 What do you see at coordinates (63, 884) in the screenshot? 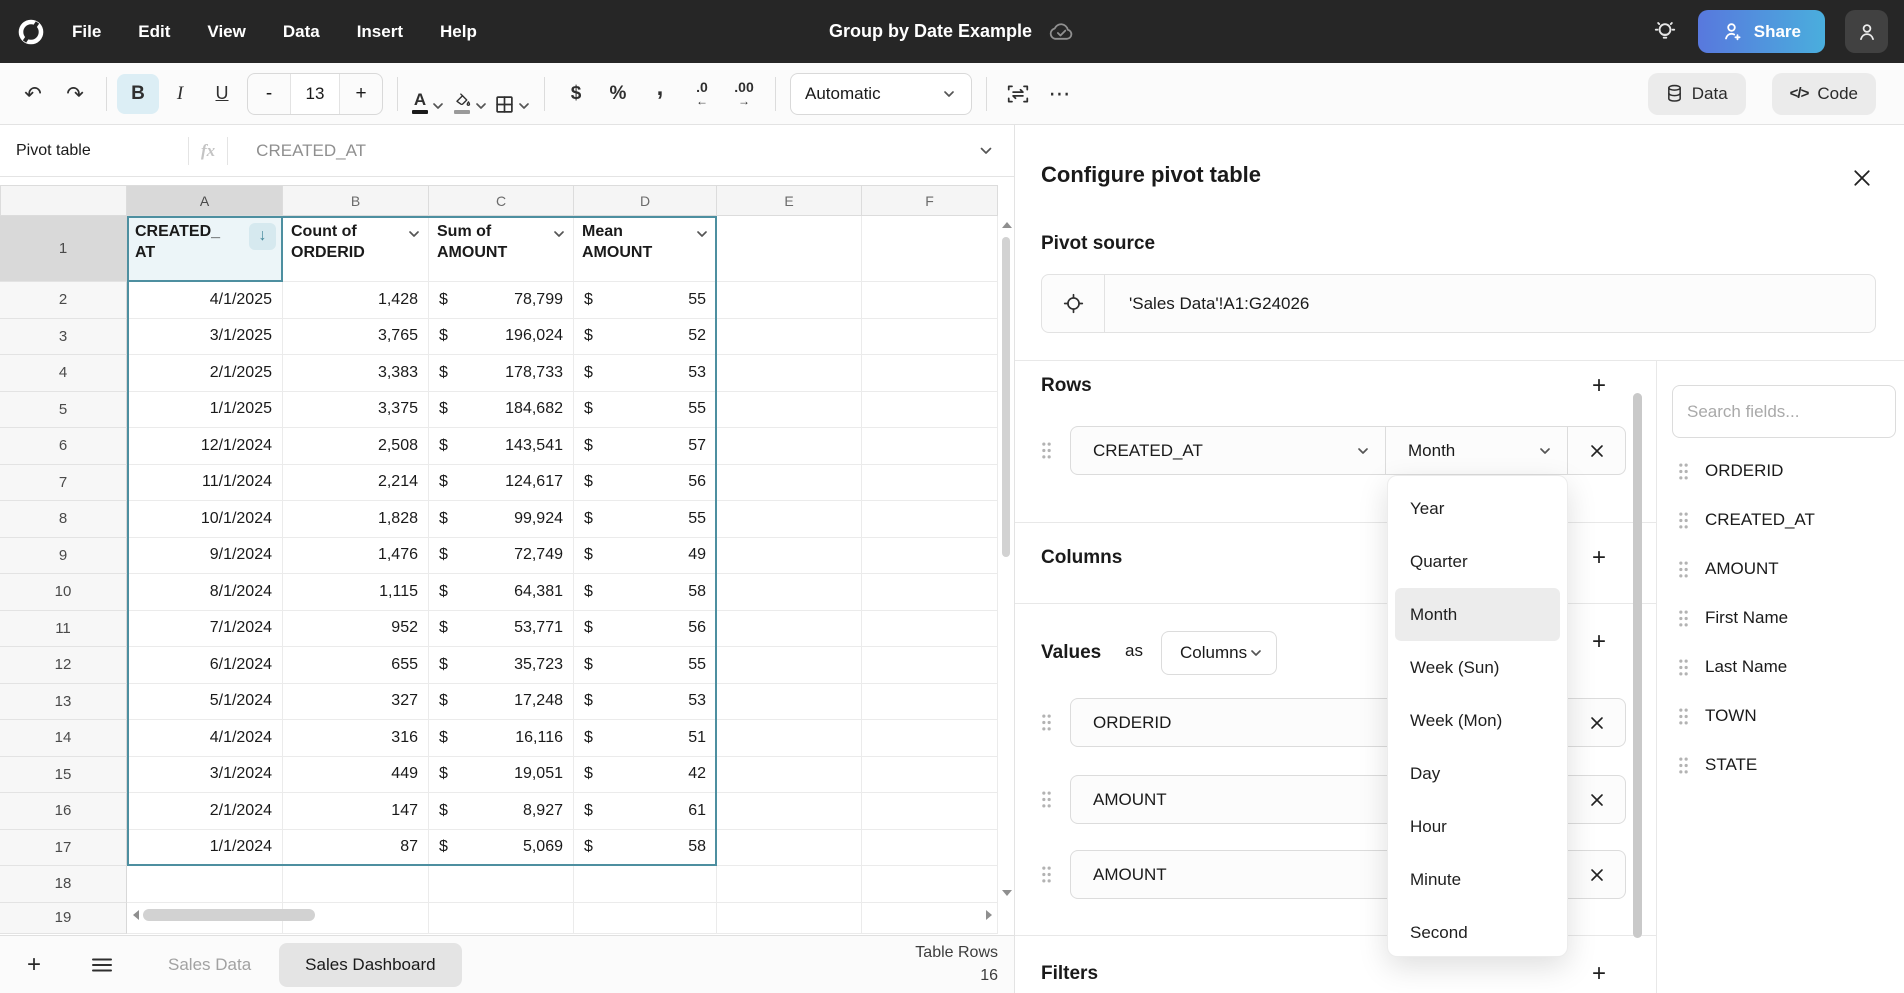
I see `row-header: 18` at bounding box center [63, 884].